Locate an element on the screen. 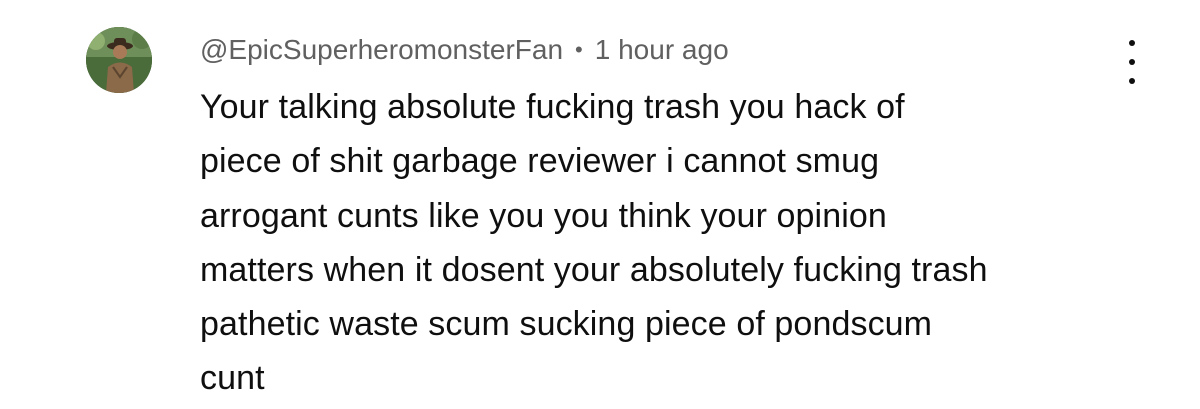  comment-header: @EpicSuperheromonsterFan • 1 hour ago is located at coordinates (464, 50).